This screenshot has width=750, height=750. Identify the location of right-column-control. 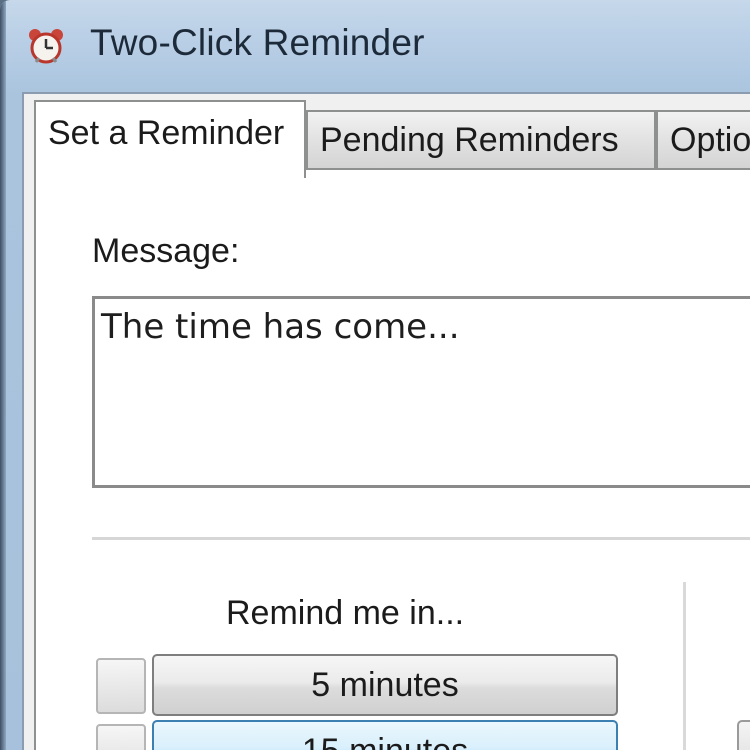
(743, 735).